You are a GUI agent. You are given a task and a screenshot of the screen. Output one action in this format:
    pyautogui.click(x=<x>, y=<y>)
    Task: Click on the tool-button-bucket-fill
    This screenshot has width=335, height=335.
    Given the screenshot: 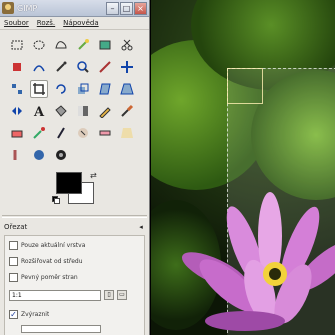 What is the action you would take?
    pyautogui.click(x=61, y=111)
    